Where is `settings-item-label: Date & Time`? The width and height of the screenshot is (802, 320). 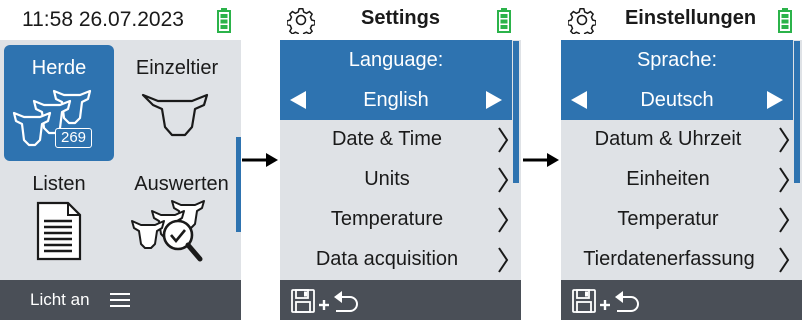 settings-item-label: Date & Time is located at coordinates (387, 139).